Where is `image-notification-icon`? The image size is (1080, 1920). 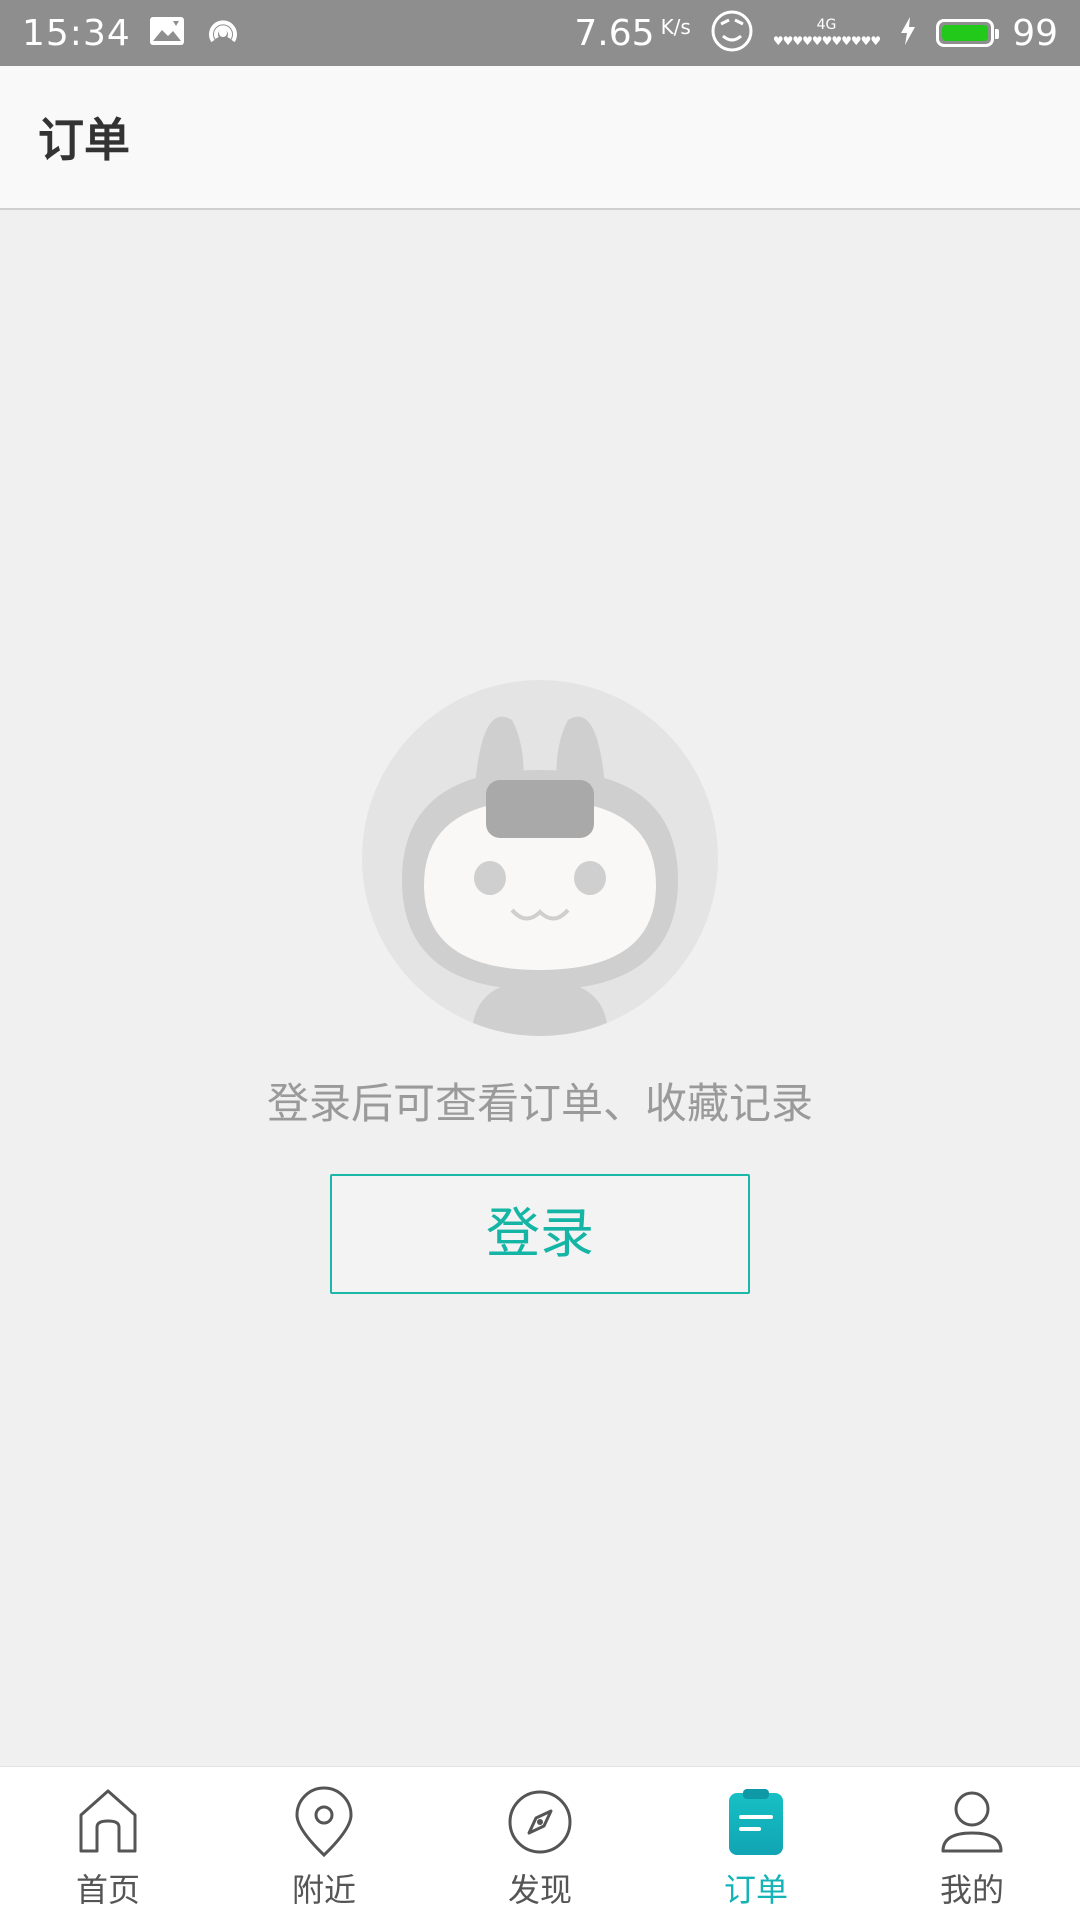
image-notification-icon is located at coordinates (167, 33).